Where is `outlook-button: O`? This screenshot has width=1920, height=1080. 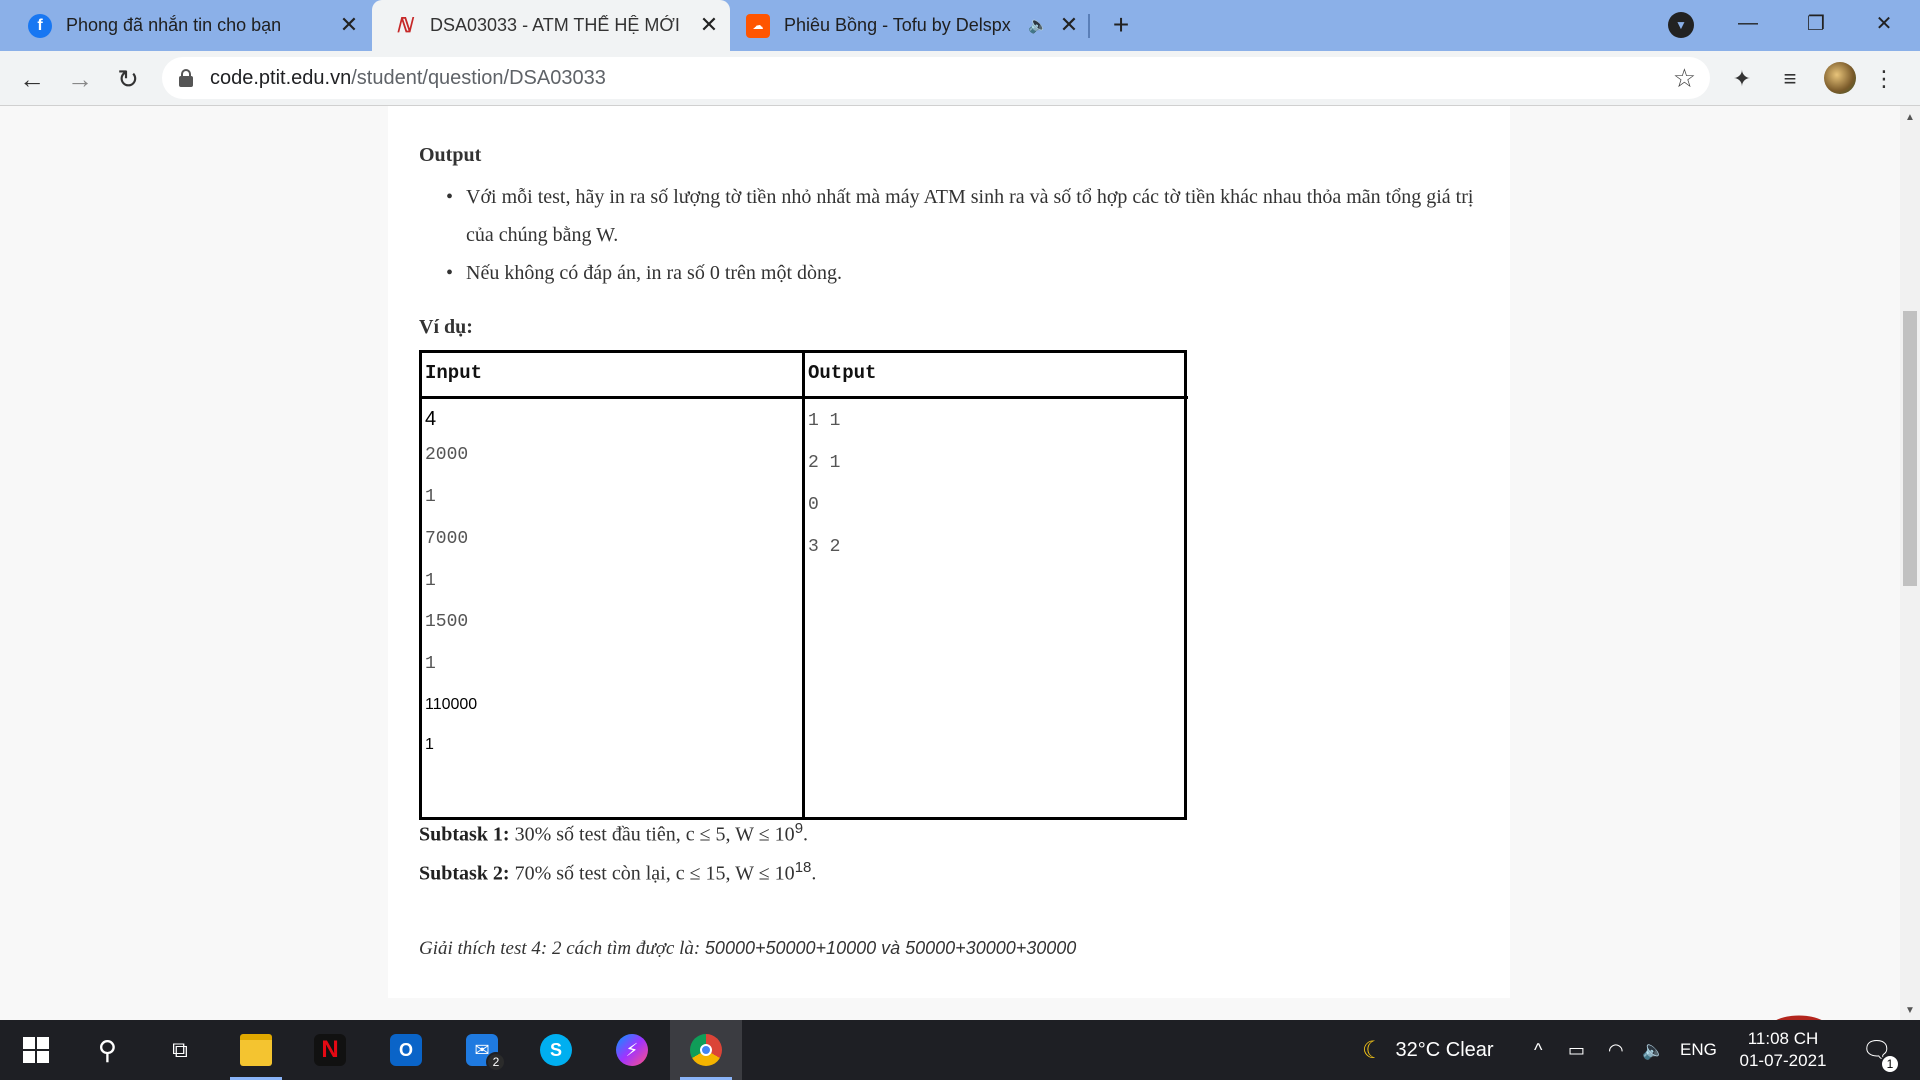
outlook-button: O is located at coordinates (406, 1050).